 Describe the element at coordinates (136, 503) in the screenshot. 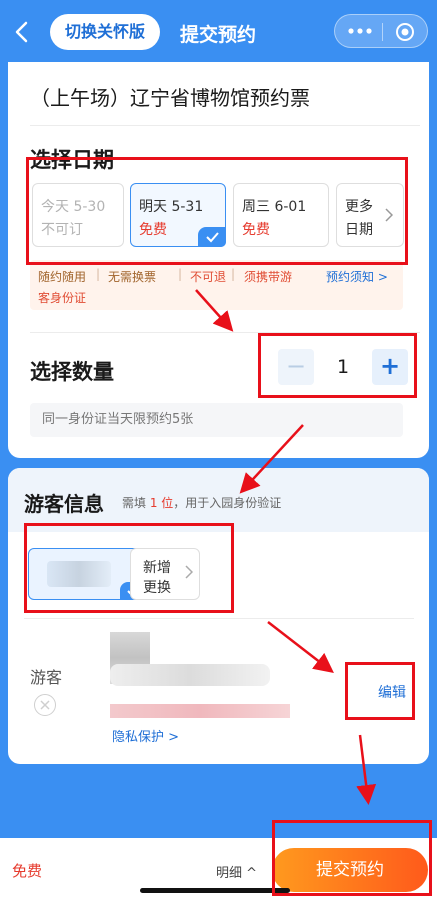

I see `visitor-hint-prefix: 需填` at that location.